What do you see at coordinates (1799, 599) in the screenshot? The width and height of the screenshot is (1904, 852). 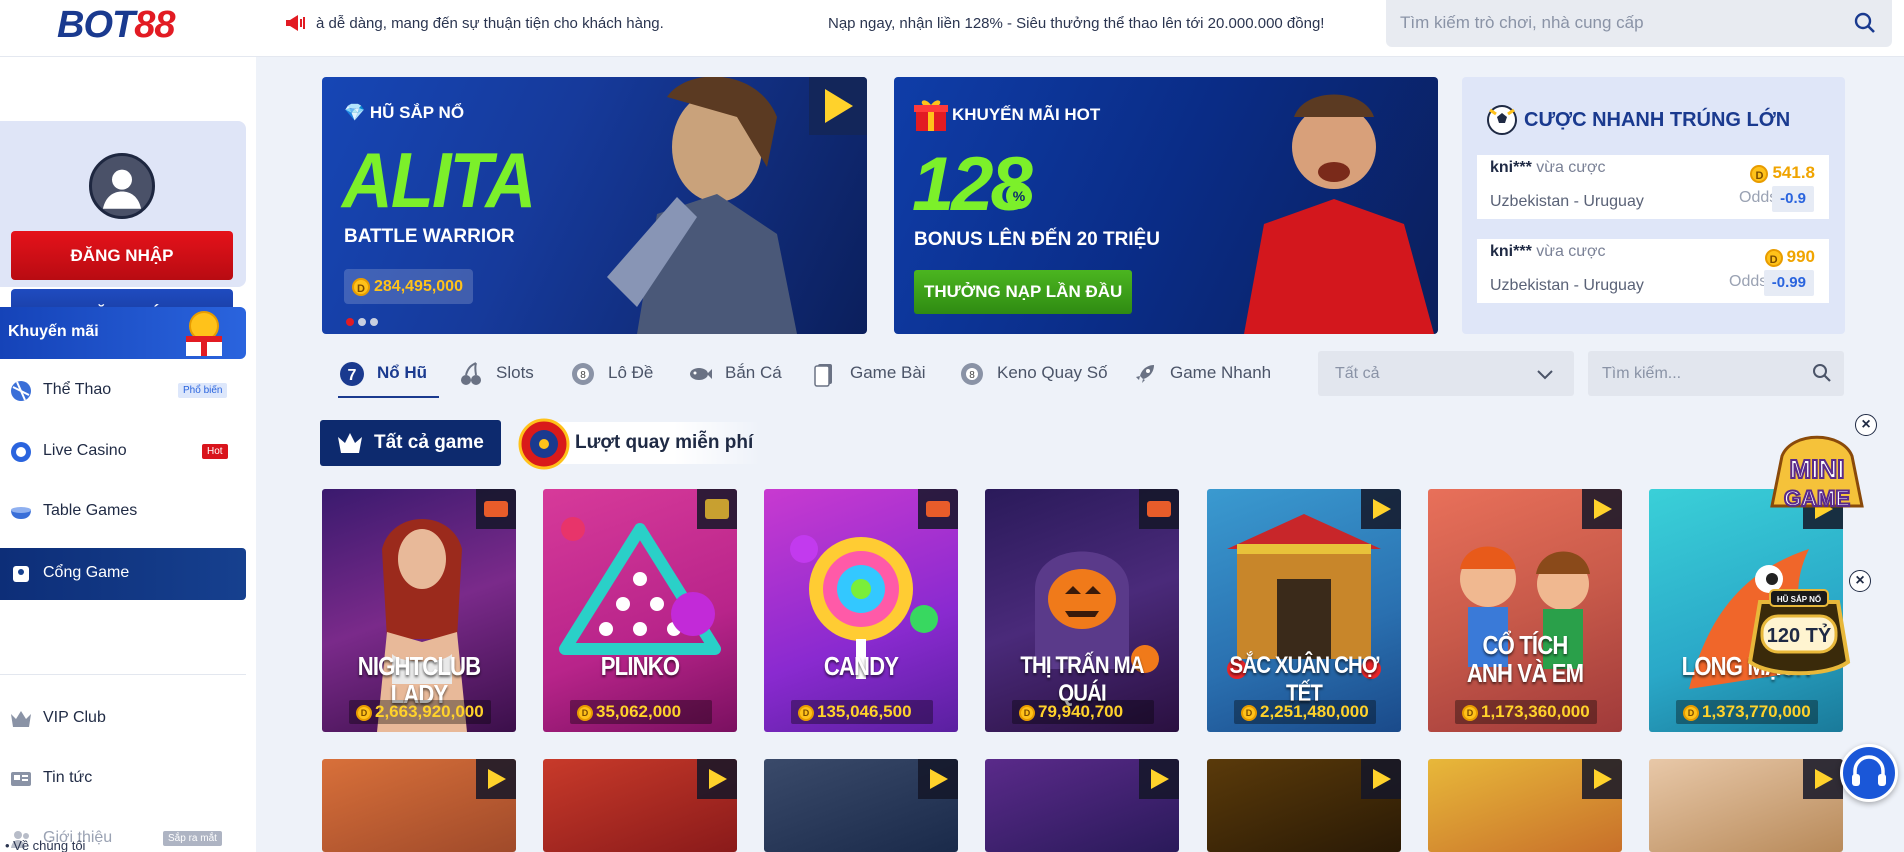 I see `jackpot-widget-label: HŨ SẮP NỔ` at bounding box center [1799, 599].